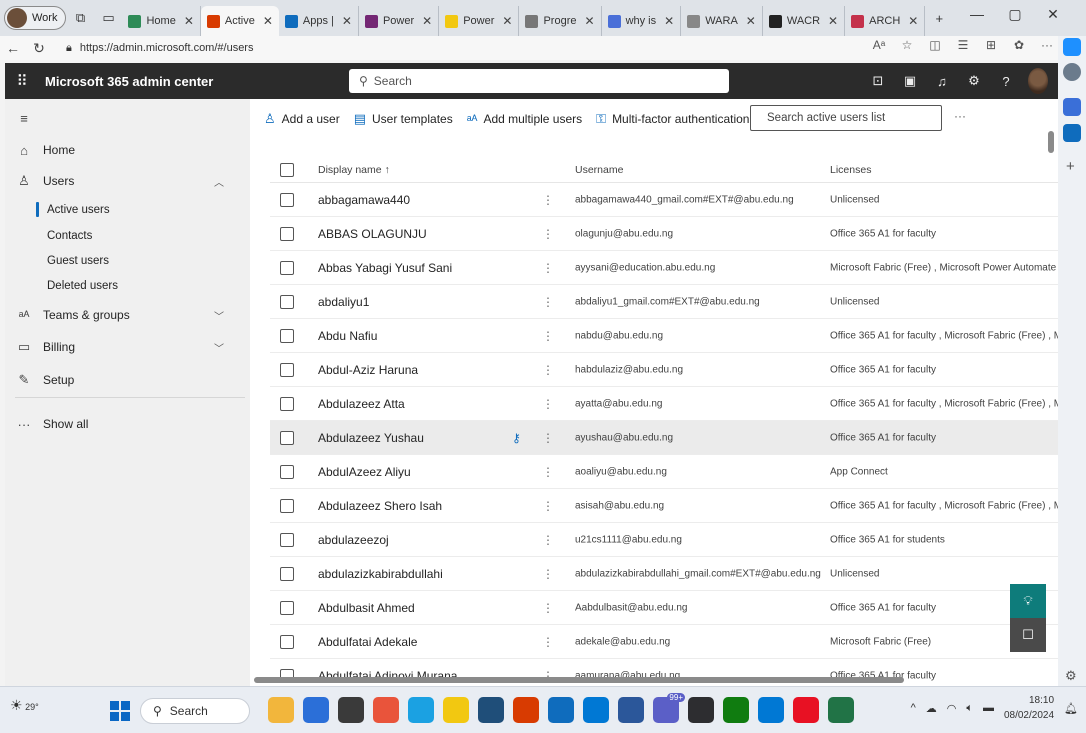 The width and height of the screenshot is (1086, 733). I want to click on split-screen-icon: ◫, so click(935, 45).